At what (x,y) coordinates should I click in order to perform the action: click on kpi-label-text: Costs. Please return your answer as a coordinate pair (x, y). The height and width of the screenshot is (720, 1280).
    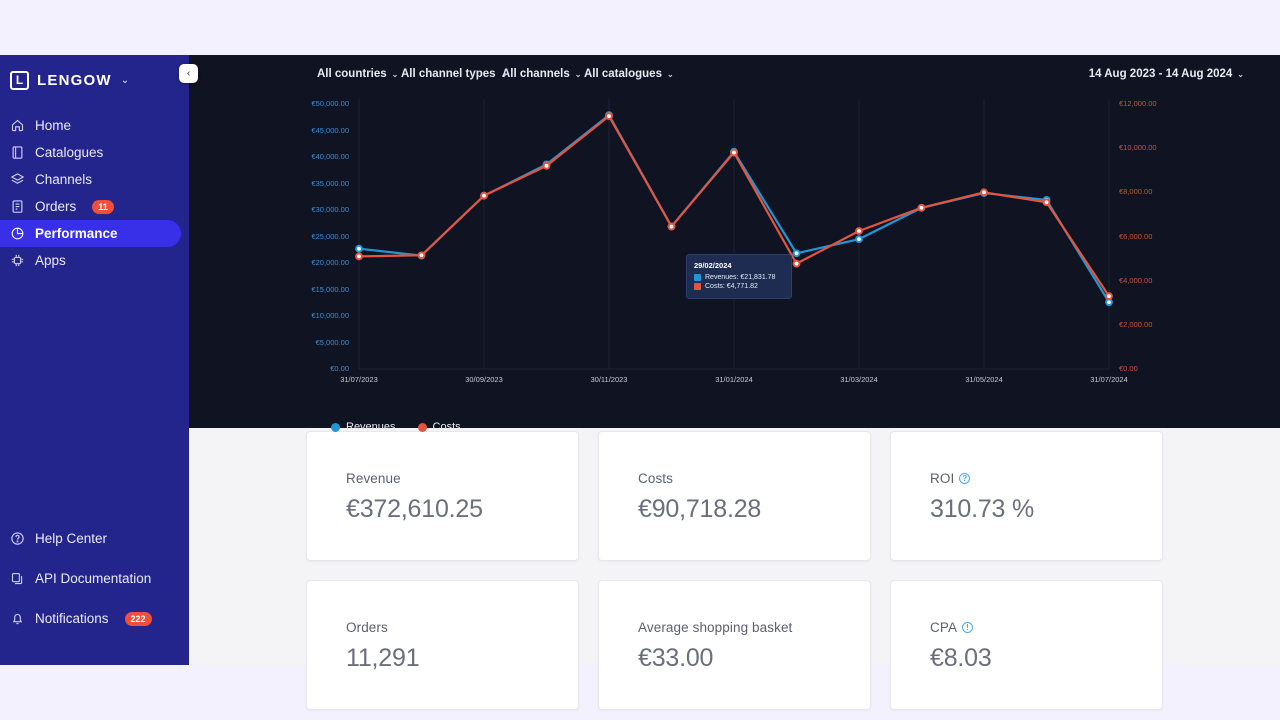
    Looking at the image, I should click on (656, 478).